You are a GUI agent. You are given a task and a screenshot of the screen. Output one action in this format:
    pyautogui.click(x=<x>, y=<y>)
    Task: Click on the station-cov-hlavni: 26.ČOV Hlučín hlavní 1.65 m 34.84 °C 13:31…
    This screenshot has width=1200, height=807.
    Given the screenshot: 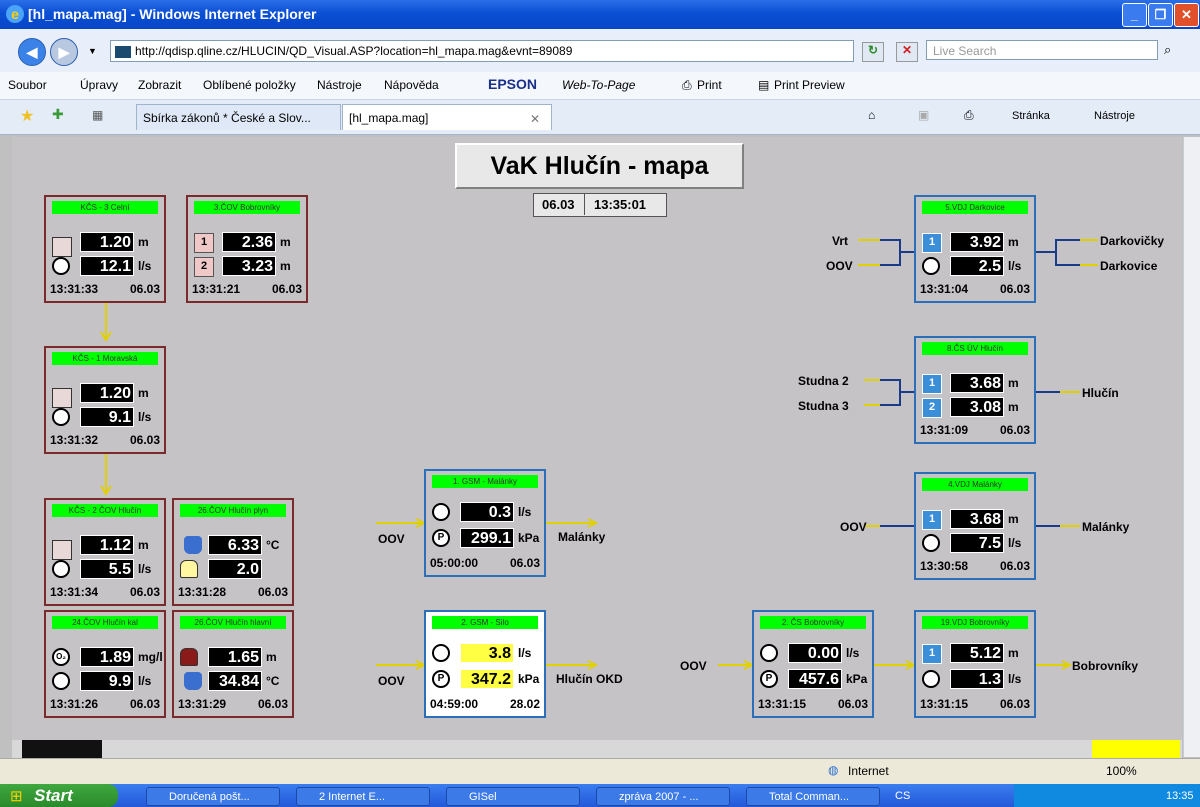 What is the action you would take?
    pyautogui.click(x=233, y=664)
    